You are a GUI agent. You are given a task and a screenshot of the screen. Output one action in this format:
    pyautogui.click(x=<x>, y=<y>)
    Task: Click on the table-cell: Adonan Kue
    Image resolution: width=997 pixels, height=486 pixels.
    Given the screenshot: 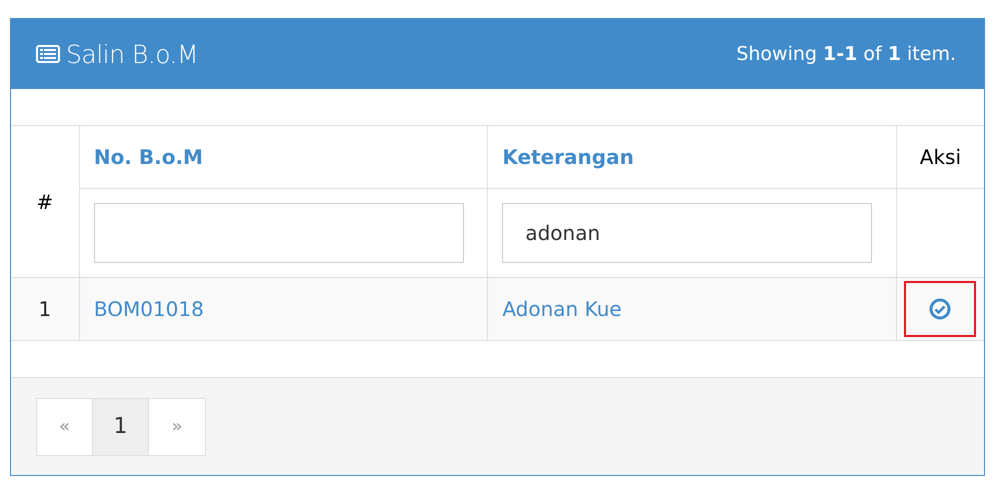 What is the action you would take?
    pyautogui.click(x=692, y=309)
    